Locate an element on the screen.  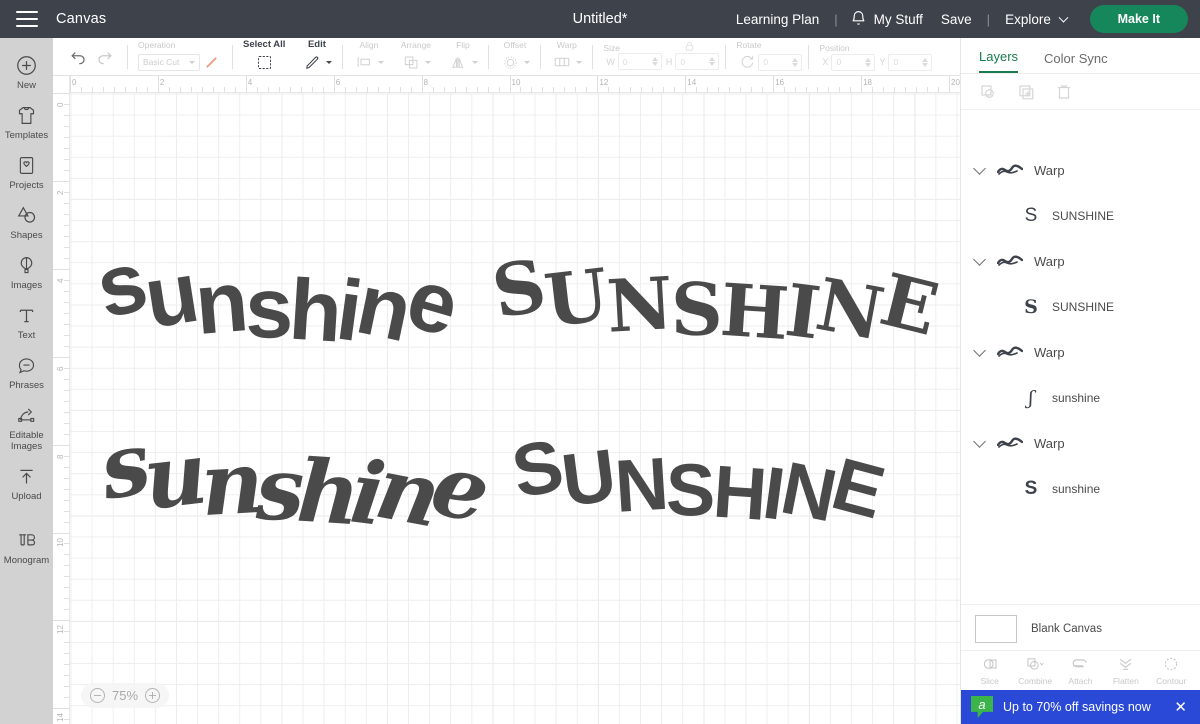
promo-banner: a Up to 70% off savings now ✕ is located at coordinates (1080, 707).